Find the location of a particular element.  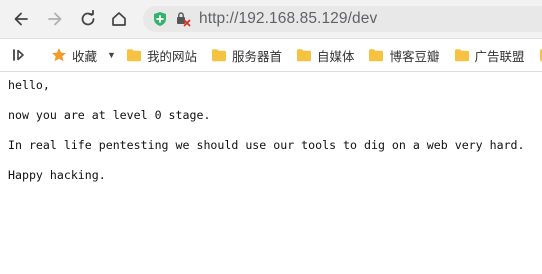

bookmark-folder: 广告联盟 is located at coordinates (489, 55).